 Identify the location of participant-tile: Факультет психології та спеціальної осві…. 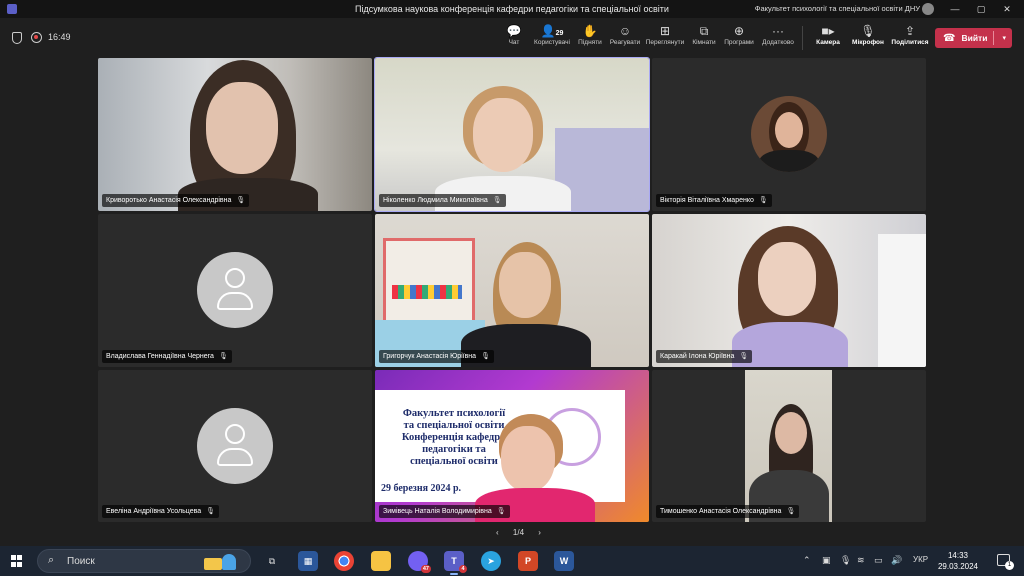
(512, 446).